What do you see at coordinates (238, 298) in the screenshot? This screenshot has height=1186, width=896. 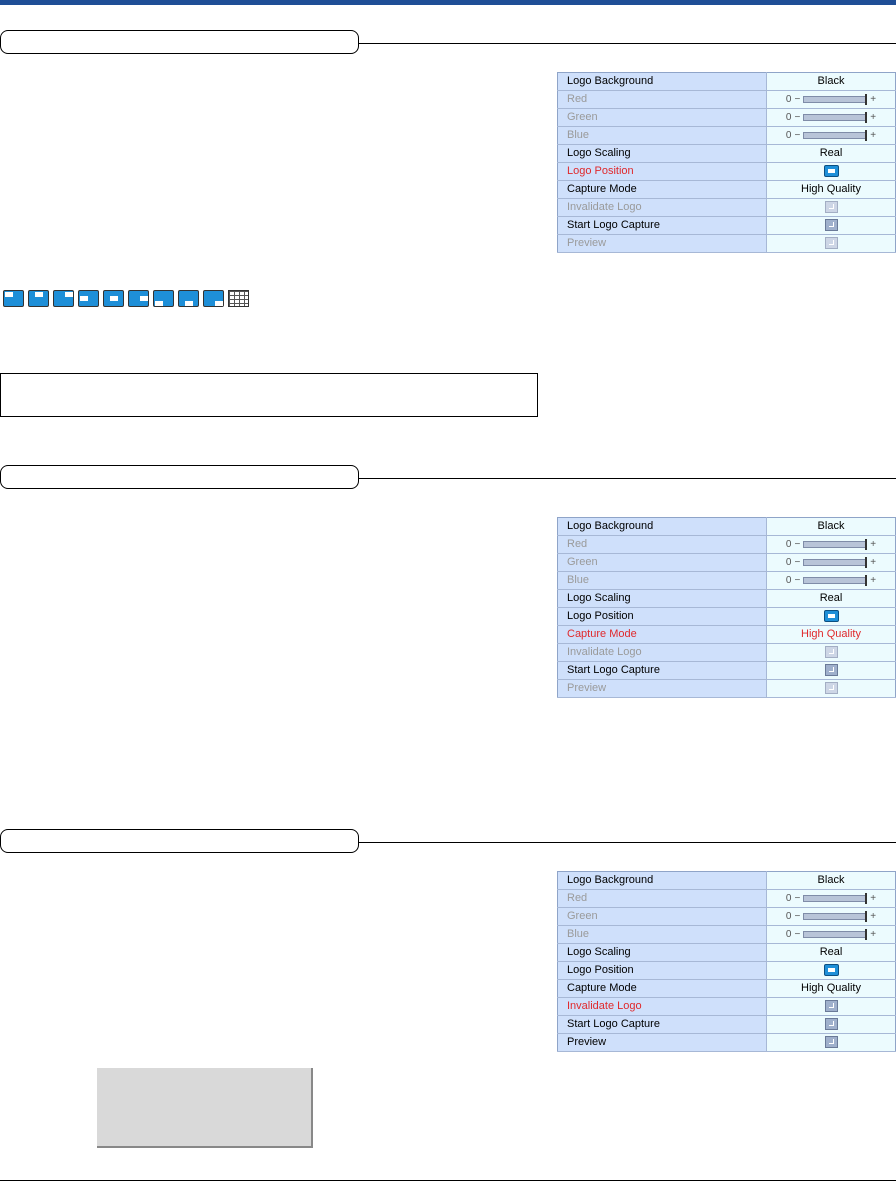 I see `grid-position-icon` at bounding box center [238, 298].